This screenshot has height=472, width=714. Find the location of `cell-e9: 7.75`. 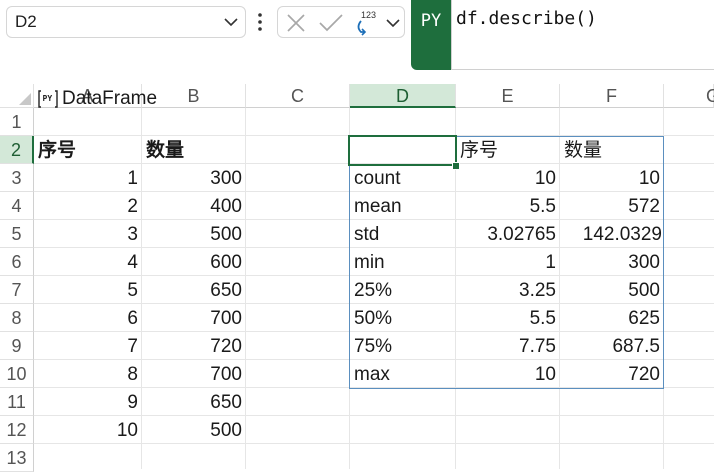

cell-e9: 7.75 is located at coordinates (508, 346).